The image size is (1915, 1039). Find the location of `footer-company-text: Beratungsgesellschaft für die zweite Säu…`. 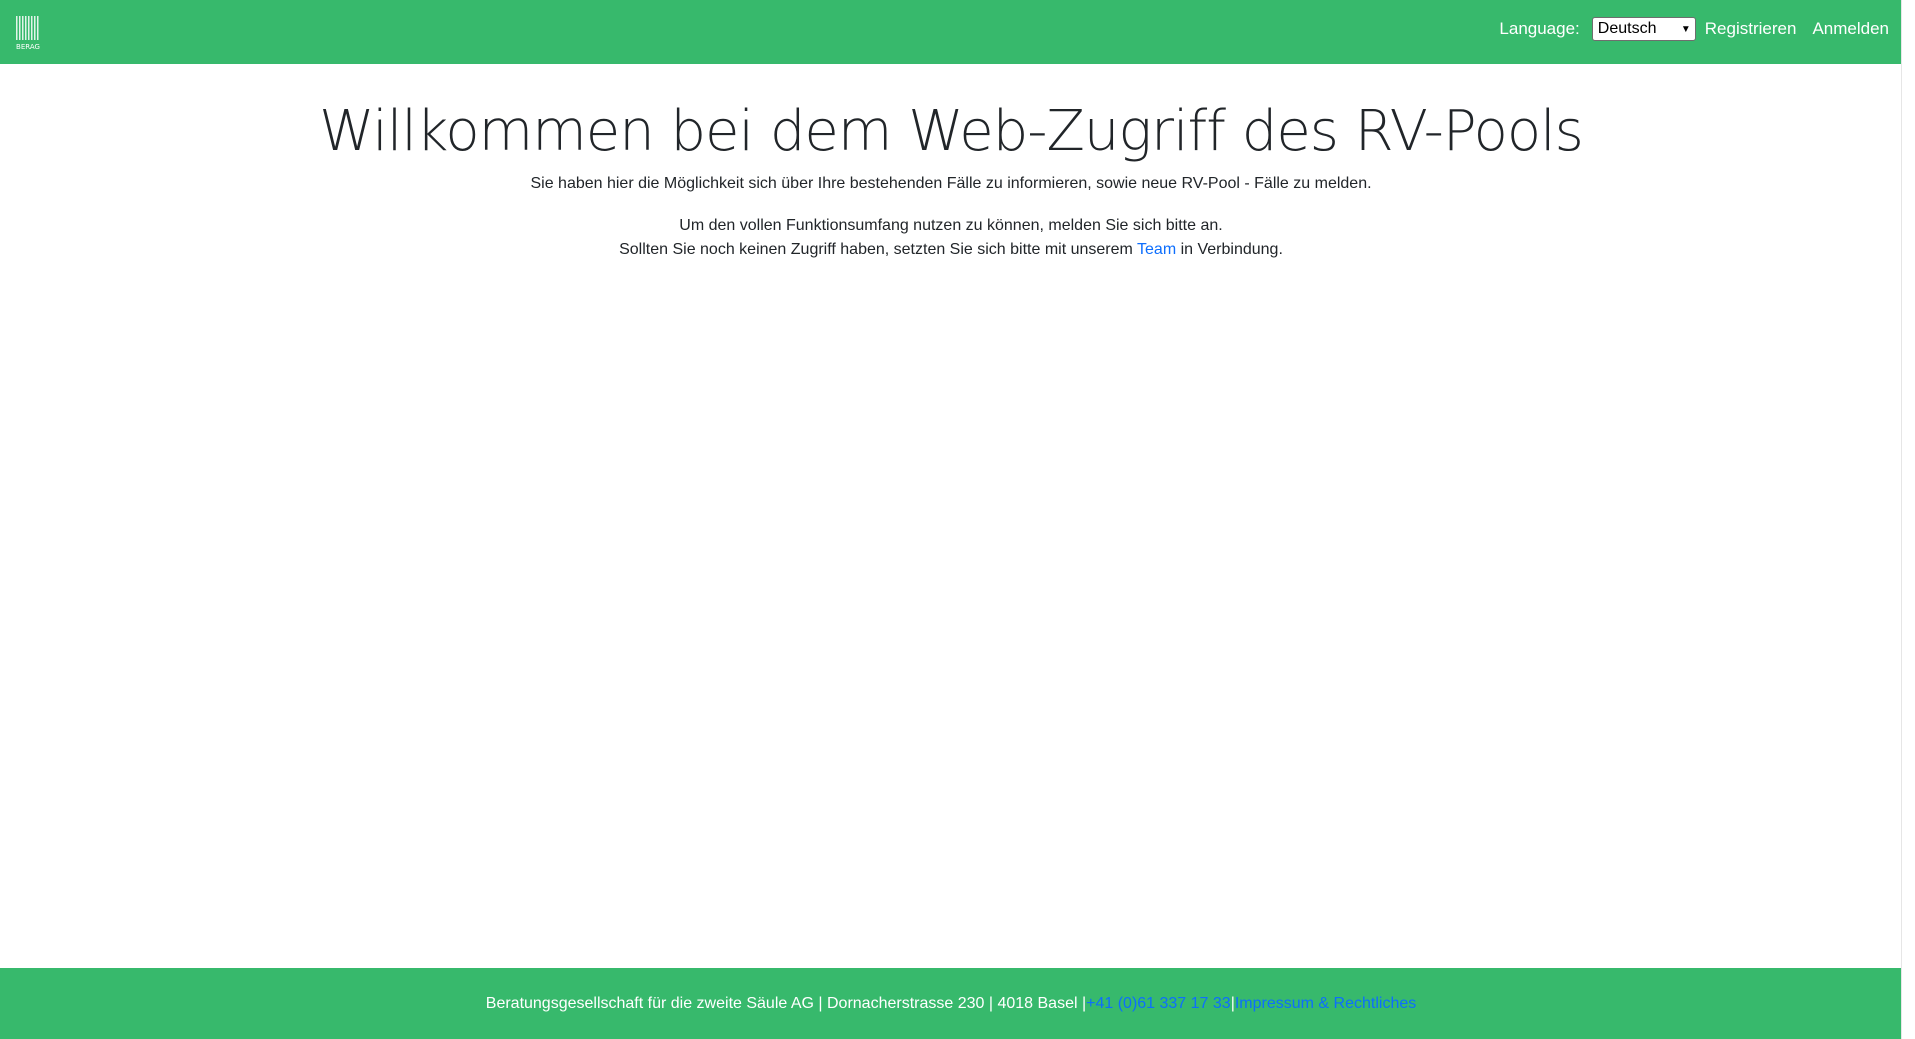

footer-company-text: Beratungsgesellschaft für die zweite Säu… is located at coordinates (786, 1003).